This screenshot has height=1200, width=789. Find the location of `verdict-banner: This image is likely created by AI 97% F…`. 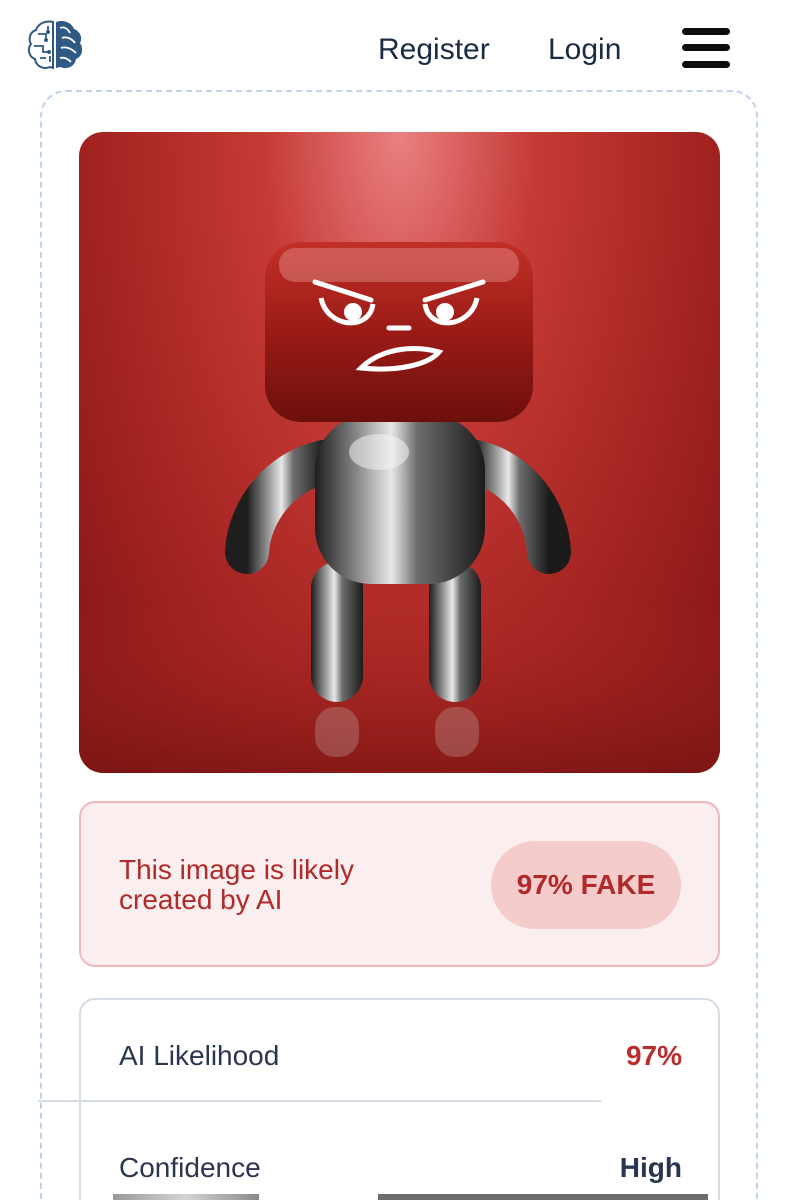

verdict-banner: This image is likely created by AI 97% F… is located at coordinates (399, 884).